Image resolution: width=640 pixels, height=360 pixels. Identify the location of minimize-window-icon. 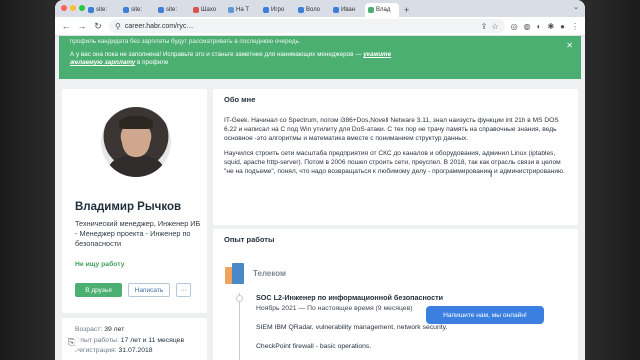
(73, 8).